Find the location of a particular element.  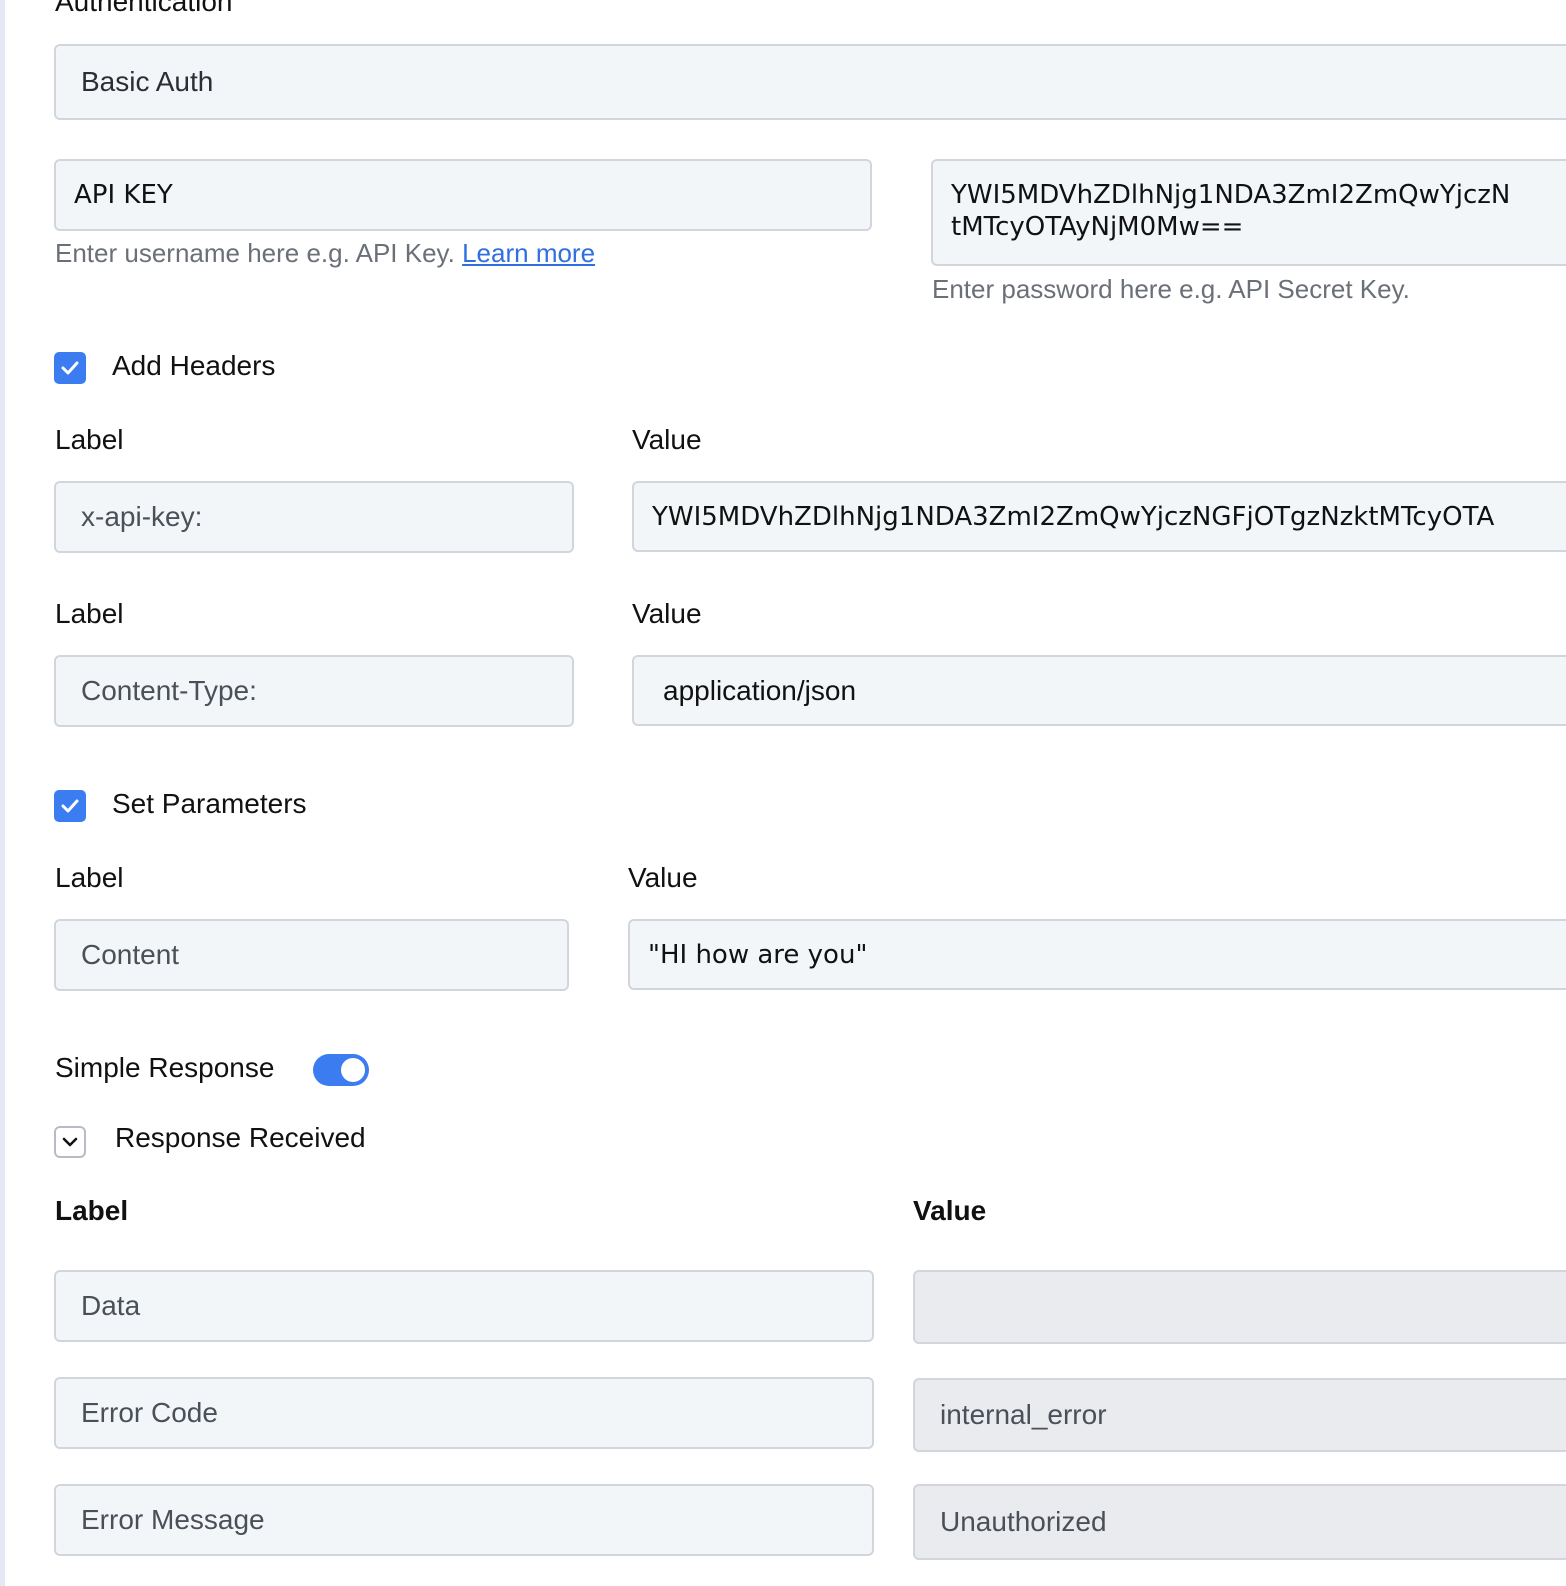

set-parameters-label: Set Parameters is located at coordinates (209, 803).